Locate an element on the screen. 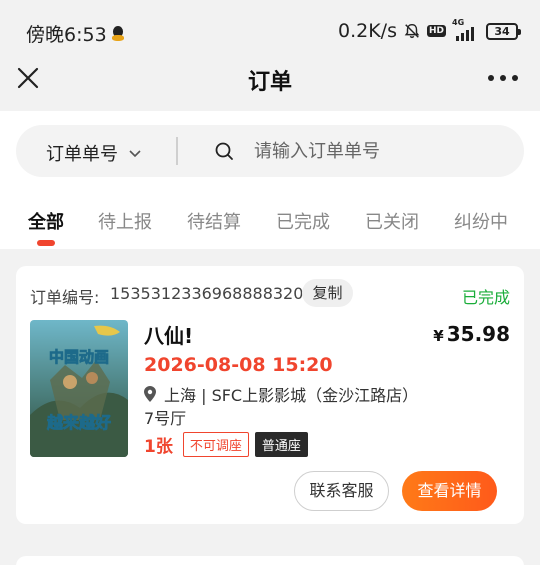  status-right: 0.2K/s HD 4G 34 is located at coordinates (429, 30).